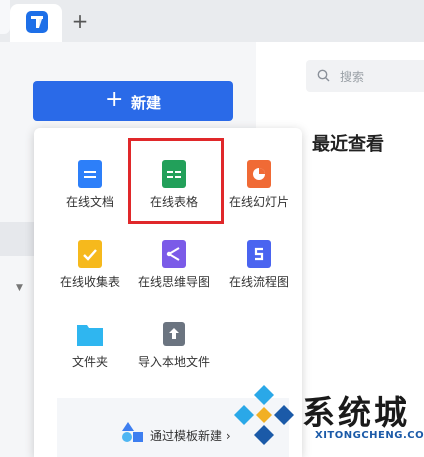 This screenshot has width=424, height=457. I want to click on previous-tab, so click(5, 17).